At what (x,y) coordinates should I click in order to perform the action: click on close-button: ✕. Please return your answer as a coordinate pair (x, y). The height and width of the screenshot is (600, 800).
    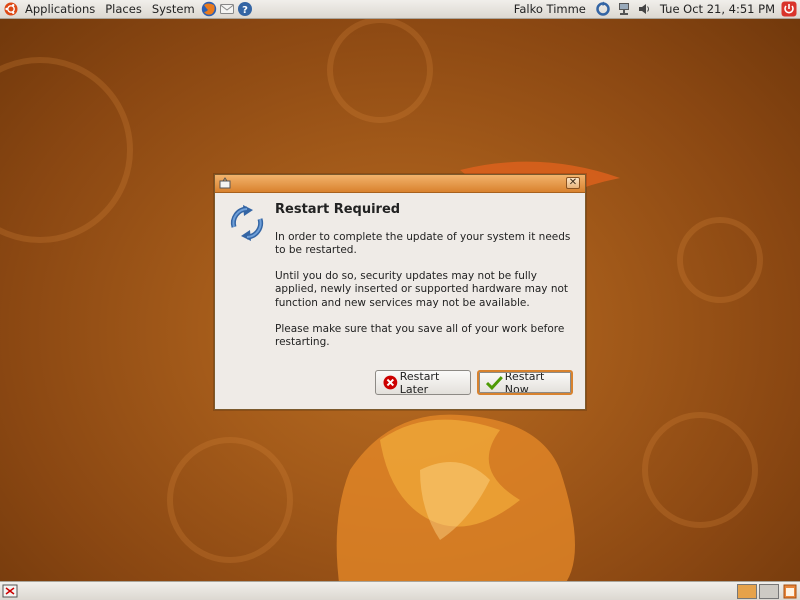
    Looking at the image, I should click on (573, 183).